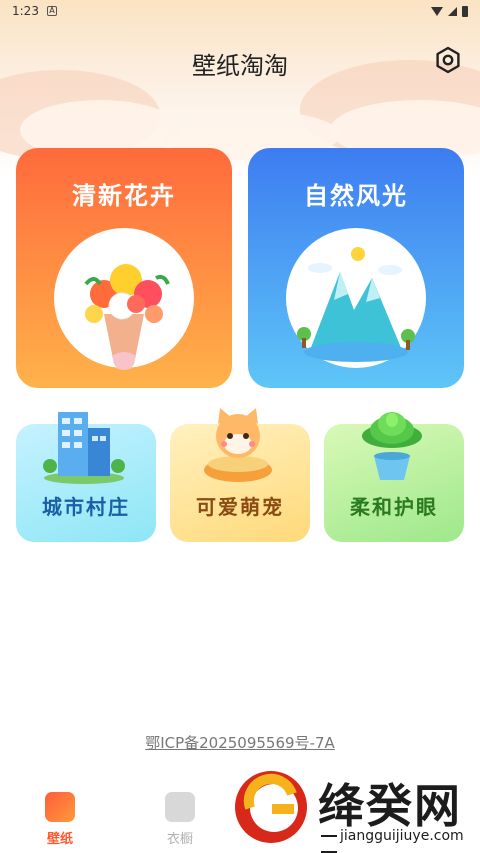 The height and width of the screenshot is (853, 480). I want to click on category-card-eyecare: 柔和护眼, so click(394, 477).